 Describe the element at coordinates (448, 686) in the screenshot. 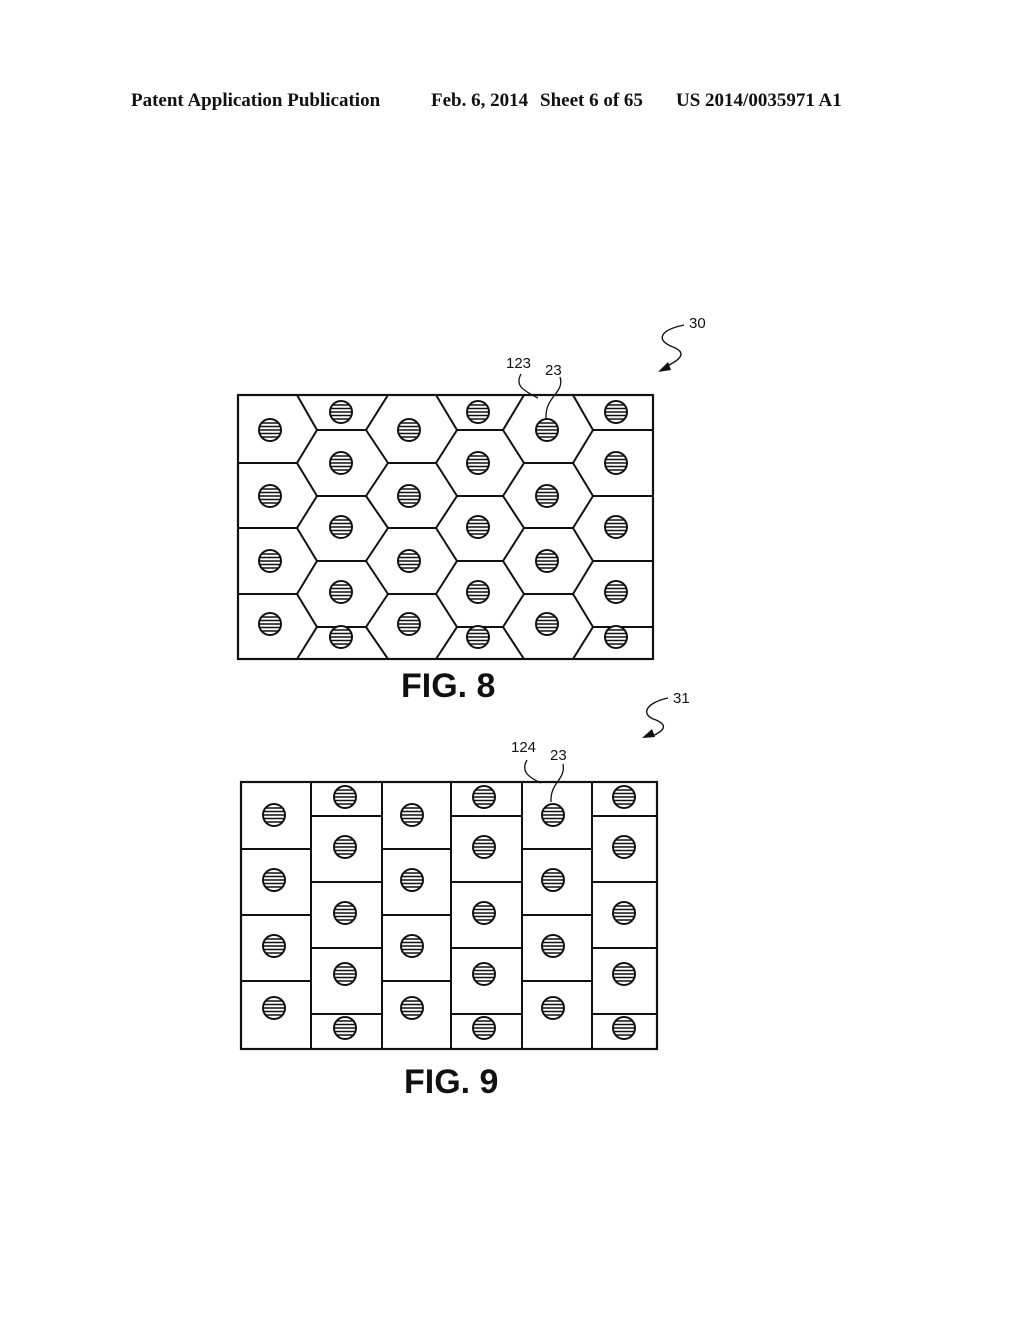

I see `figure-label: FIG. 8` at that location.